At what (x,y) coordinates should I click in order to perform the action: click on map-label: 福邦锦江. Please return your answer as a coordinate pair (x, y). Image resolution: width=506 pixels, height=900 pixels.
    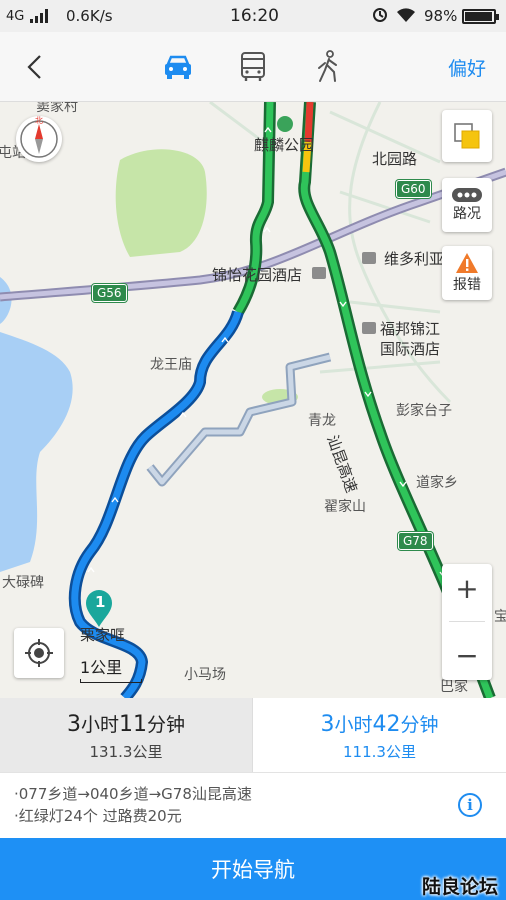
    Looking at the image, I should click on (410, 329).